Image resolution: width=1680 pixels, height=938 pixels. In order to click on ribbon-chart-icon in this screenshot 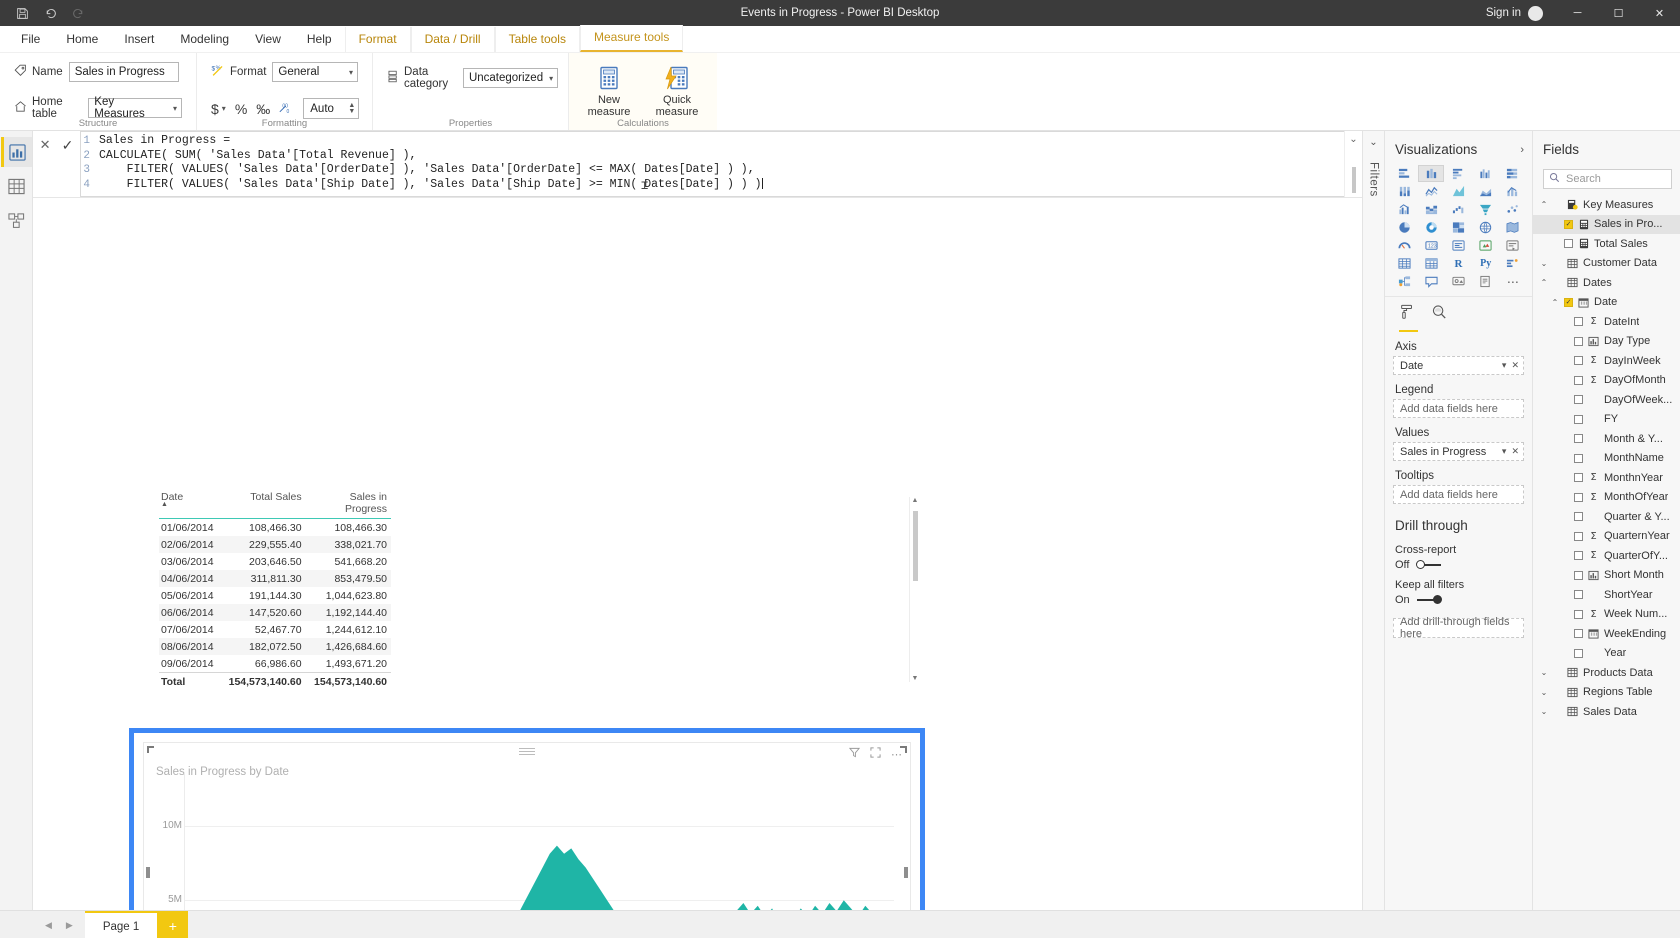, I will do `click(1431, 209)`.